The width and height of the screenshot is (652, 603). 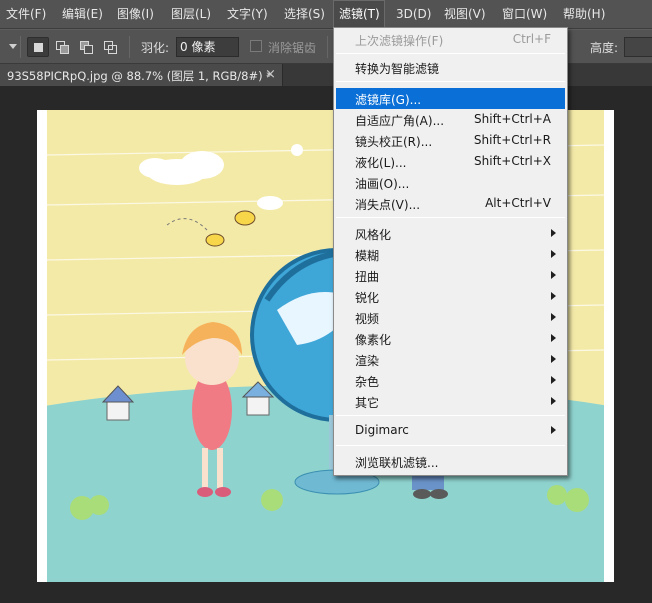 What do you see at coordinates (367, 277) in the screenshot?
I see `submenu-distort-label: 扭曲` at bounding box center [367, 277].